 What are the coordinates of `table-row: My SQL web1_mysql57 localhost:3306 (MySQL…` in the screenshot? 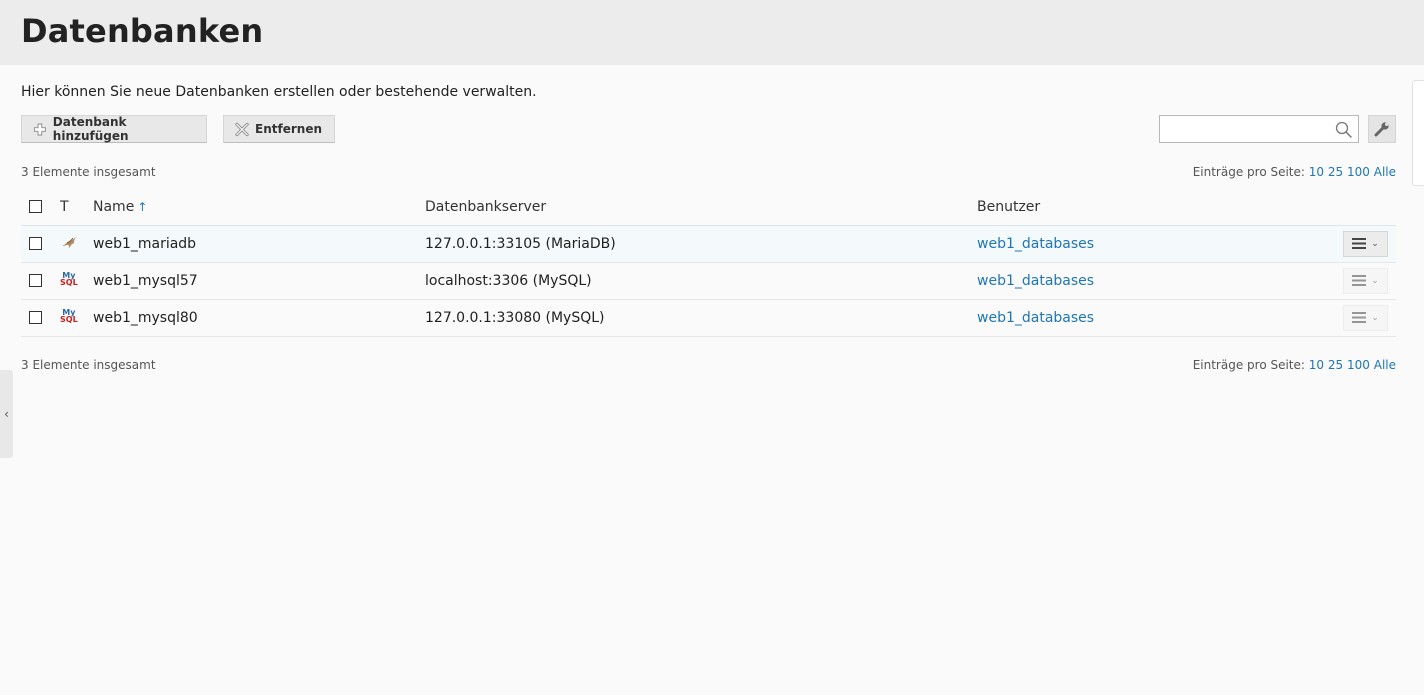 It's located at (708, 281).